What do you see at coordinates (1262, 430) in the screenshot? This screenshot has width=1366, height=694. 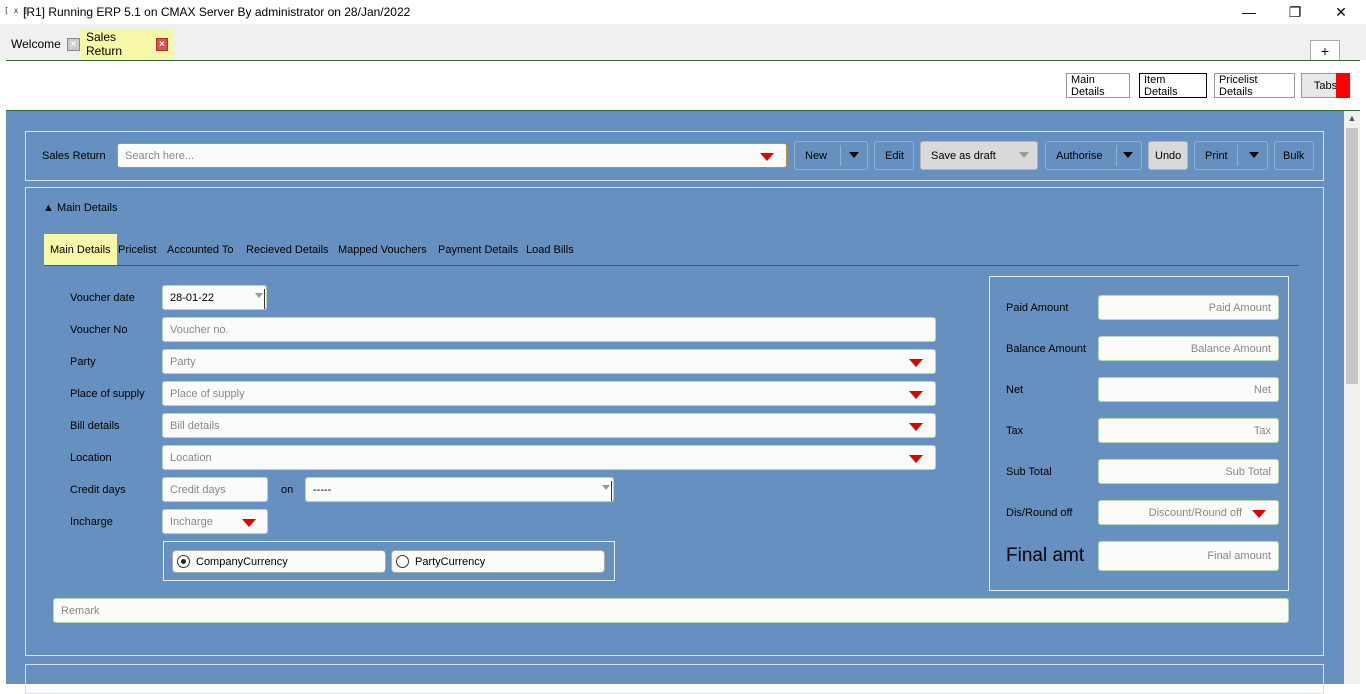 I see `tax-placeholder: Tax` at bounding box center [1262, 430].